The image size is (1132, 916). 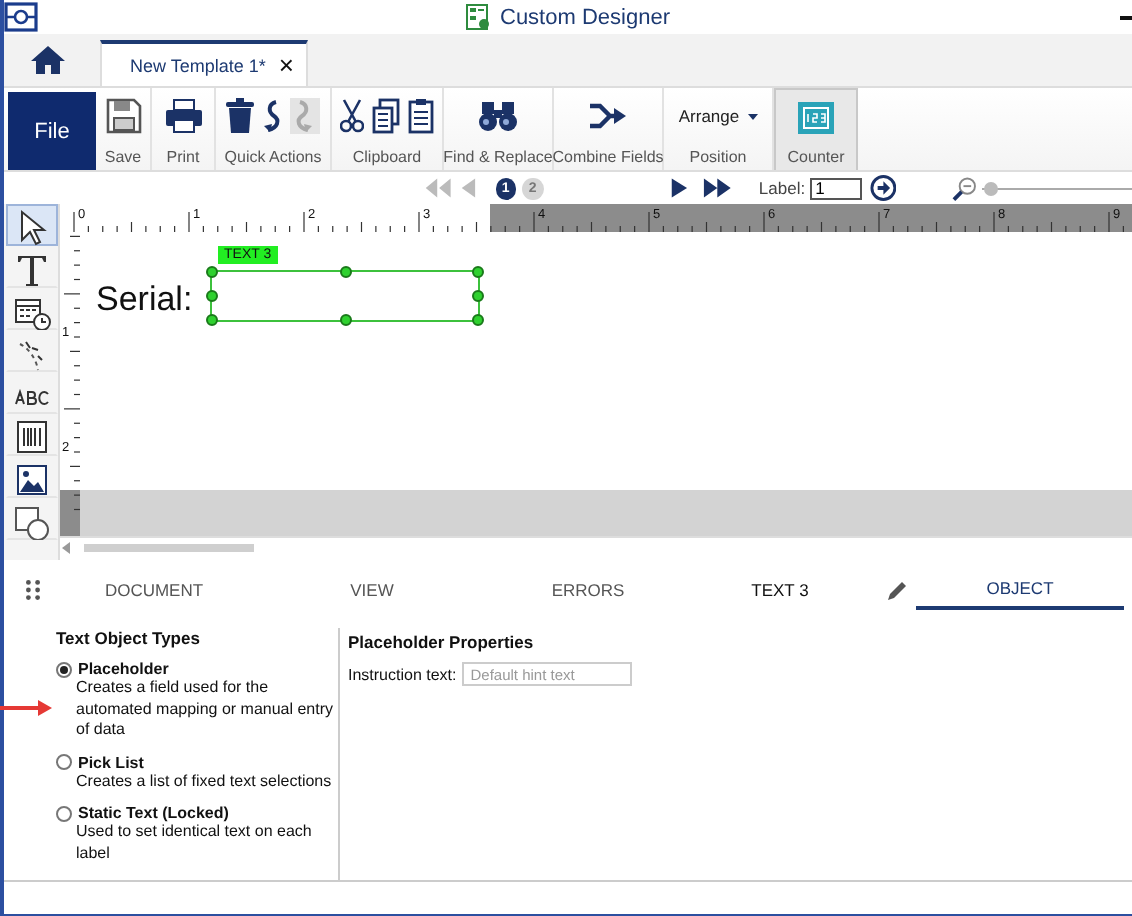 What do you see at coordinates (782, 188) in the screenshot?
I see `label-caption: Label:` at bounding box center [782, 188].